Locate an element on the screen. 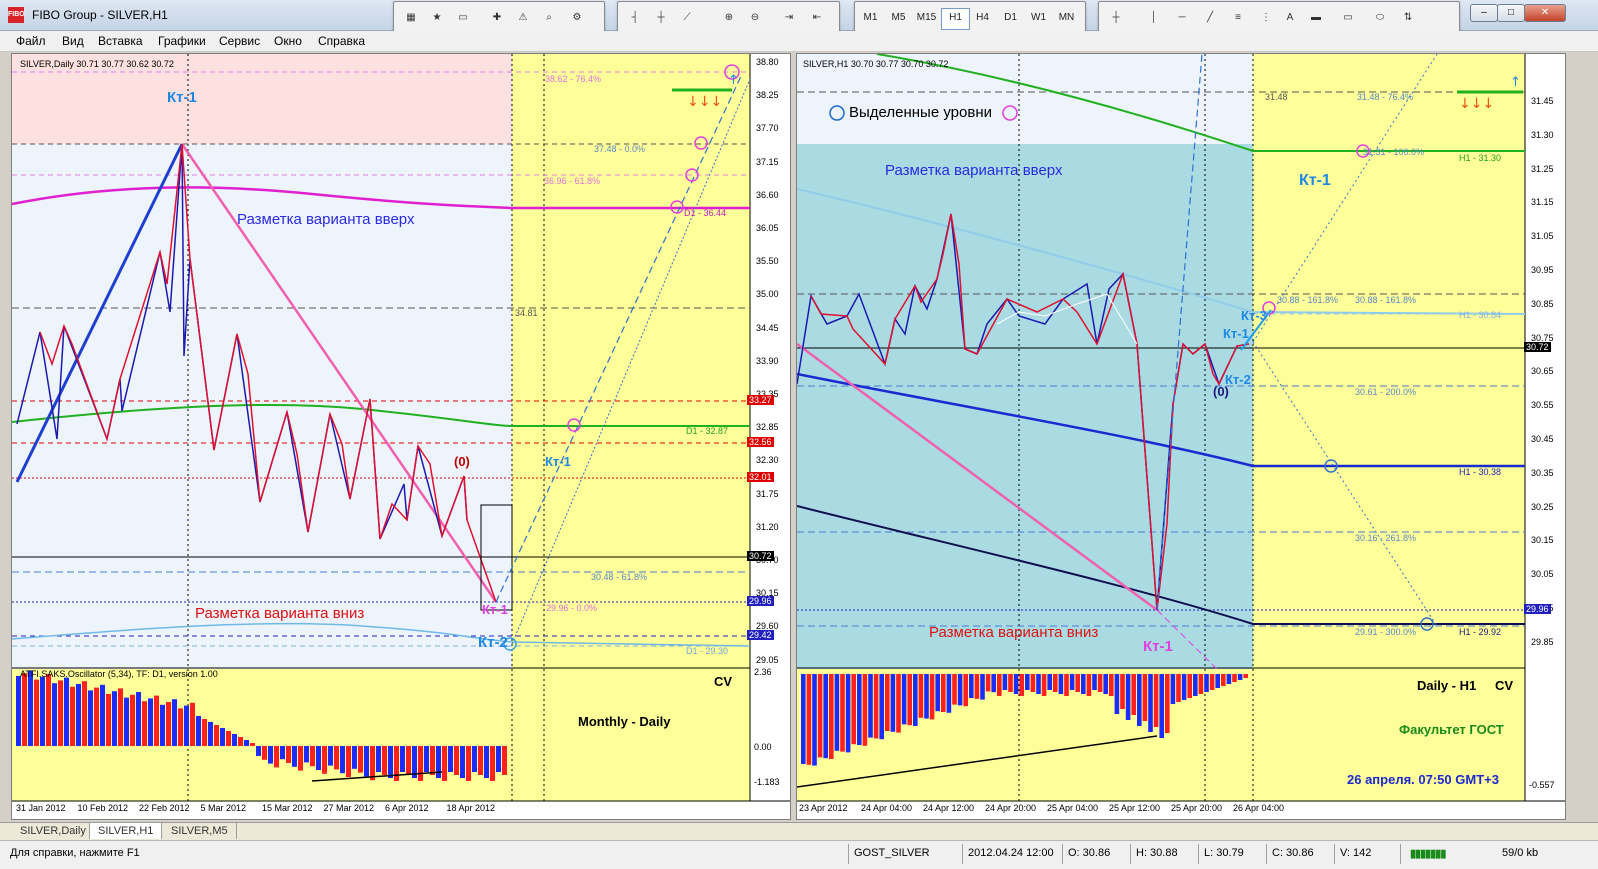 This screenshot has height=869, width=1598. channel-icon: ≡ is located at coordinates (1238, 18).